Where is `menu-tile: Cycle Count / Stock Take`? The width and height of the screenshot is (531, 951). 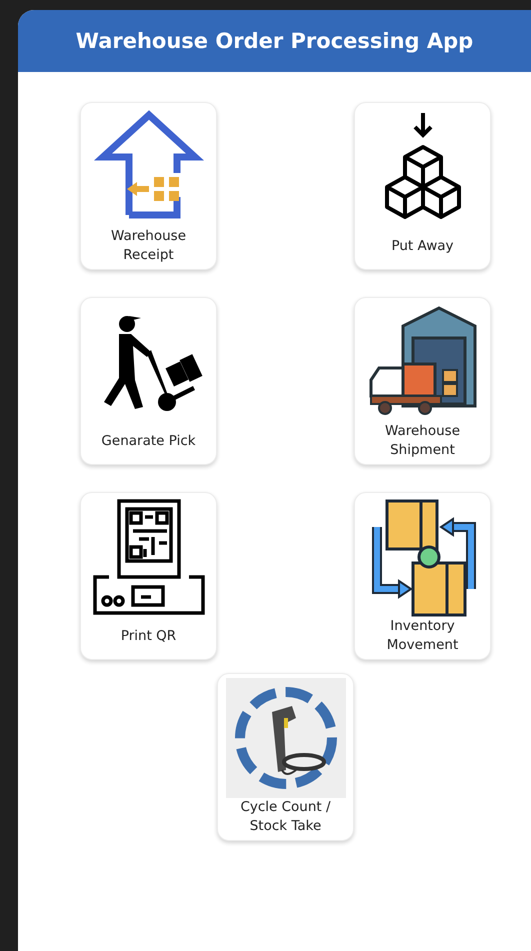
menu-tile: Cycle Count / Stock Take is located at coordinates (285, 757).